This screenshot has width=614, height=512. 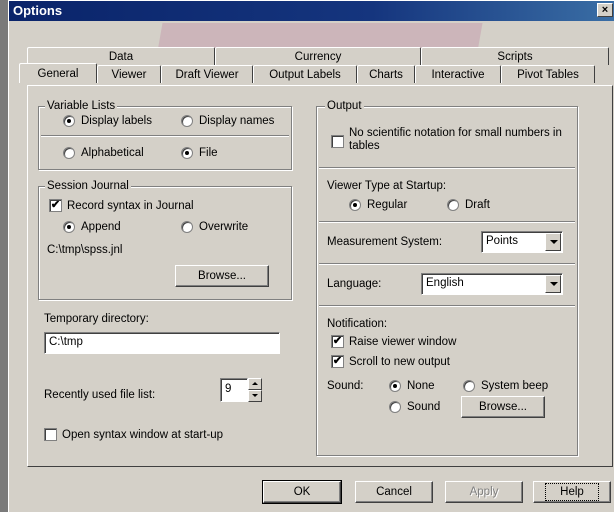 I want to click on sound-none-radio, so click(x=395, y=386).